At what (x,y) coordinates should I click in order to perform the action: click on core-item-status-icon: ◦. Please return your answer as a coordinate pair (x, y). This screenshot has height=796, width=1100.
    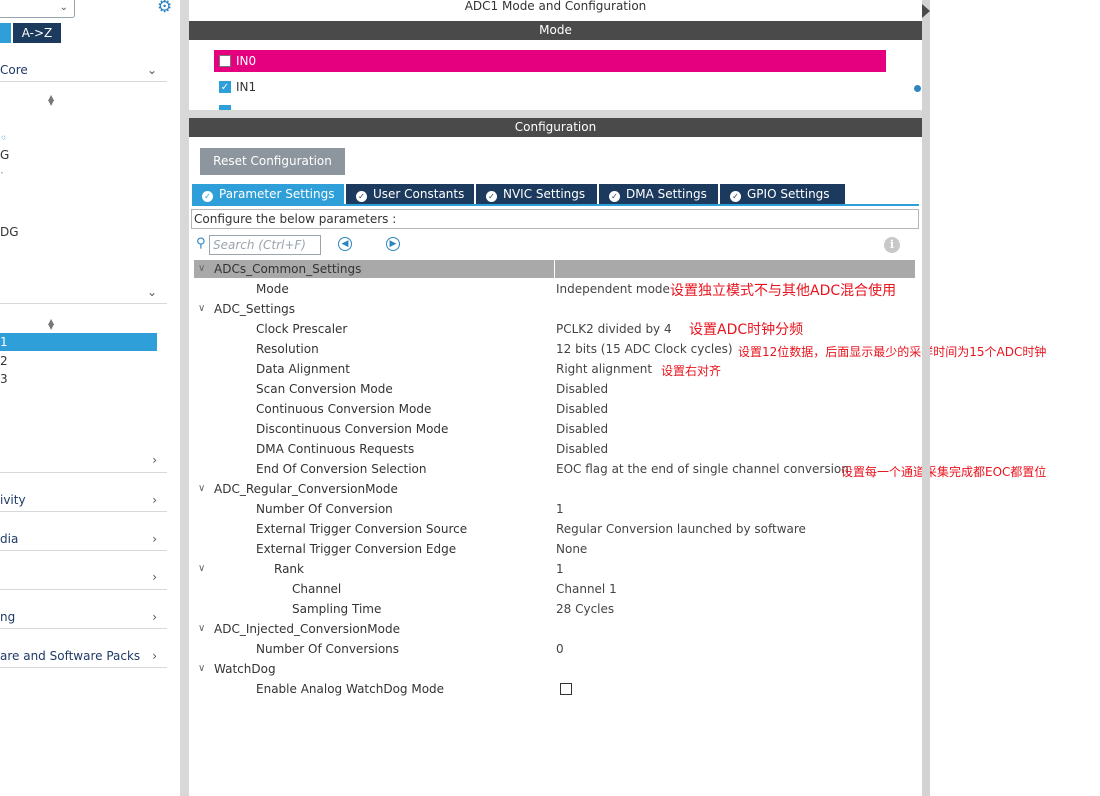
    Looking at the image, I should click on (4, 138).